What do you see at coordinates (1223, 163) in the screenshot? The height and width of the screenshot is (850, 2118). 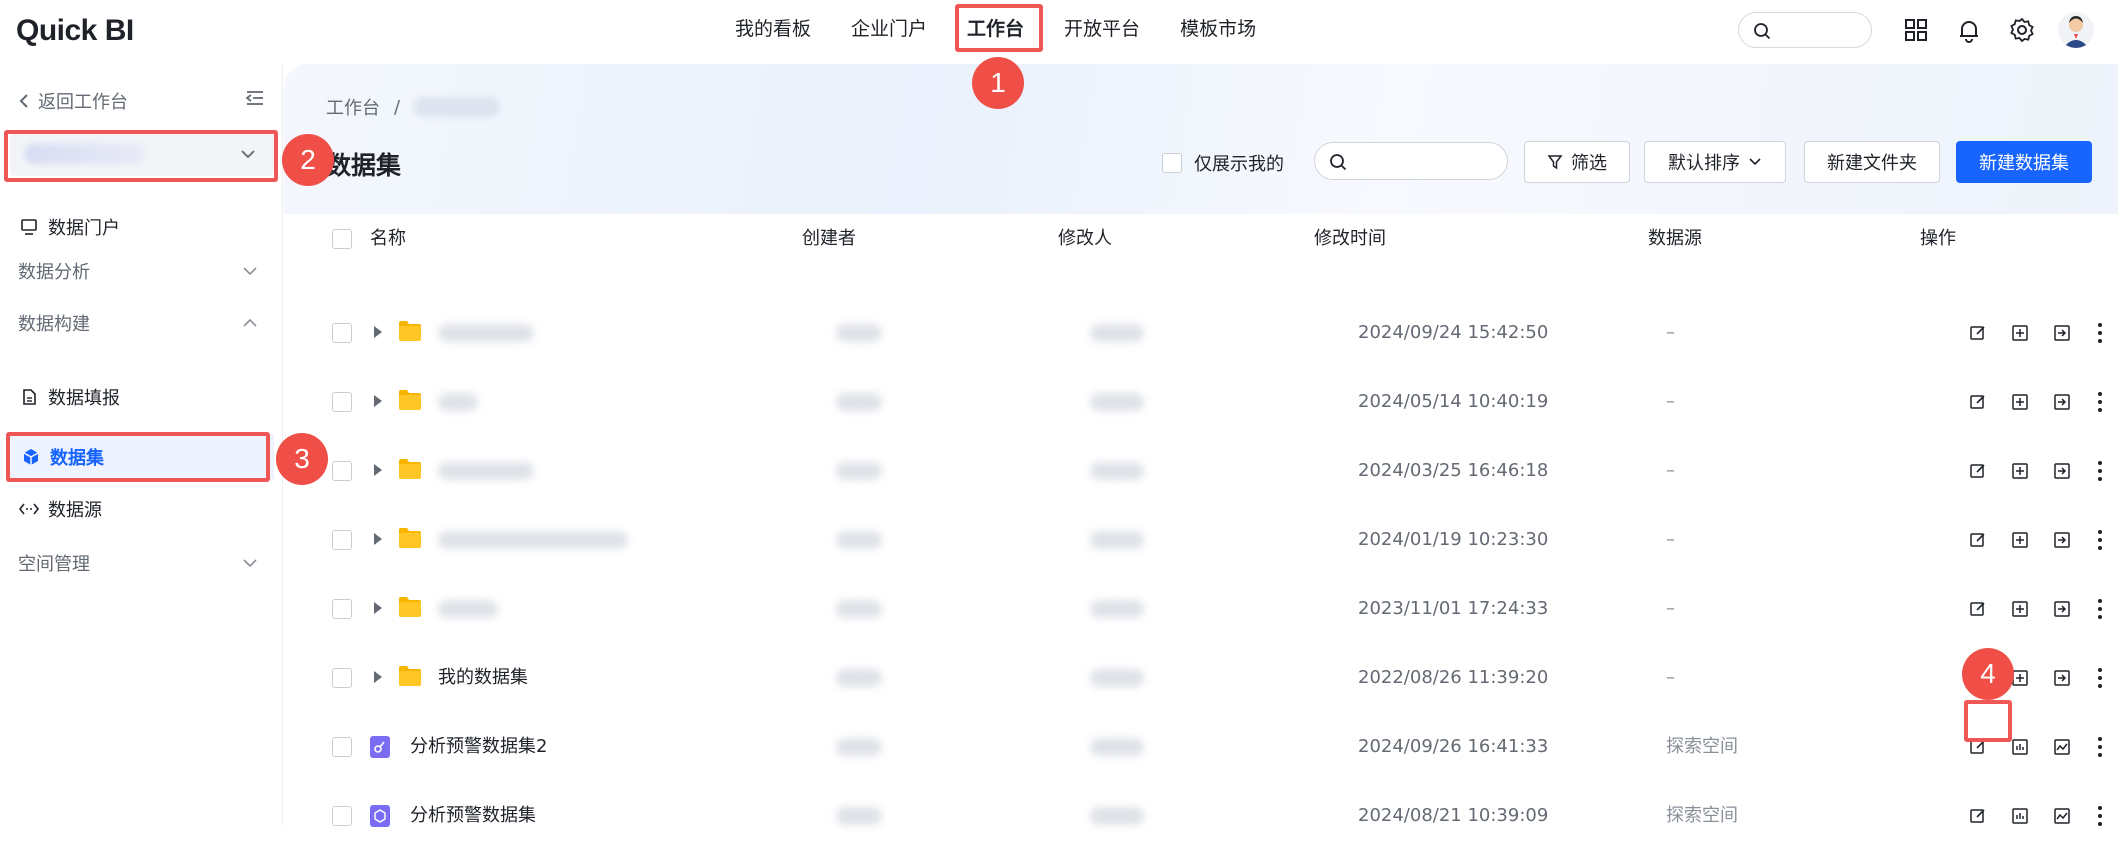 I see `only-mine-checkbox: 仅展示我的` at bounding box center [1223, 163].